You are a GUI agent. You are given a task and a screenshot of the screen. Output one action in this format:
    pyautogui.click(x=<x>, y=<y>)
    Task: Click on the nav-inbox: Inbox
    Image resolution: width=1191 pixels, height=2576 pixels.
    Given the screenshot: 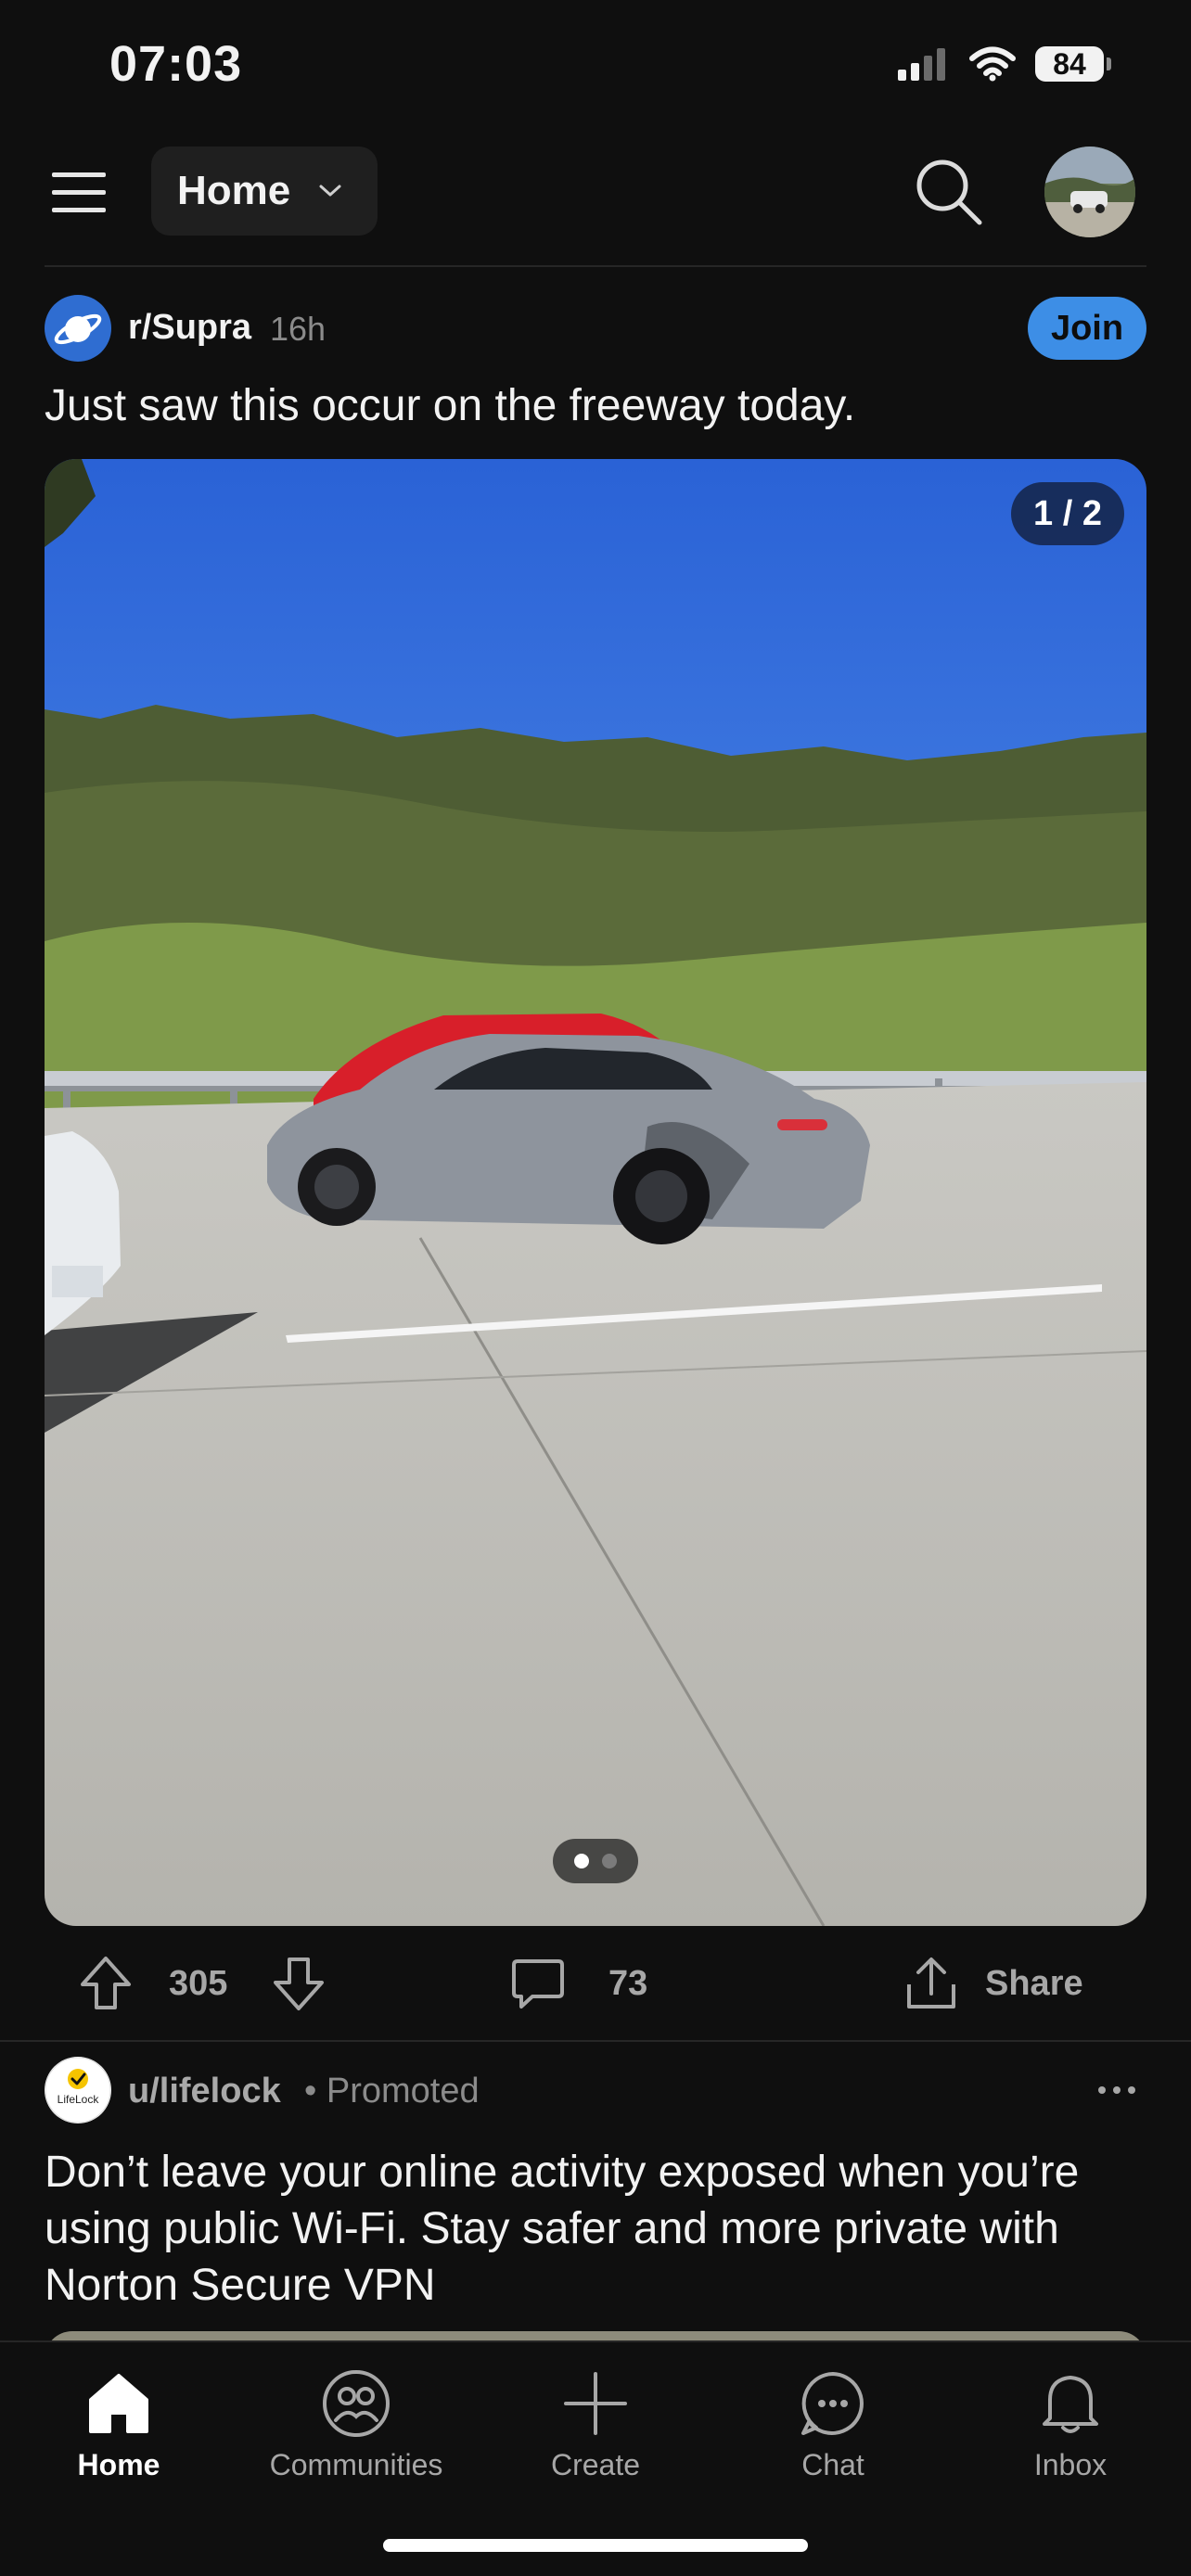 What is the action you would take?
    pyautogui.click(x=1070, y=2437)
    